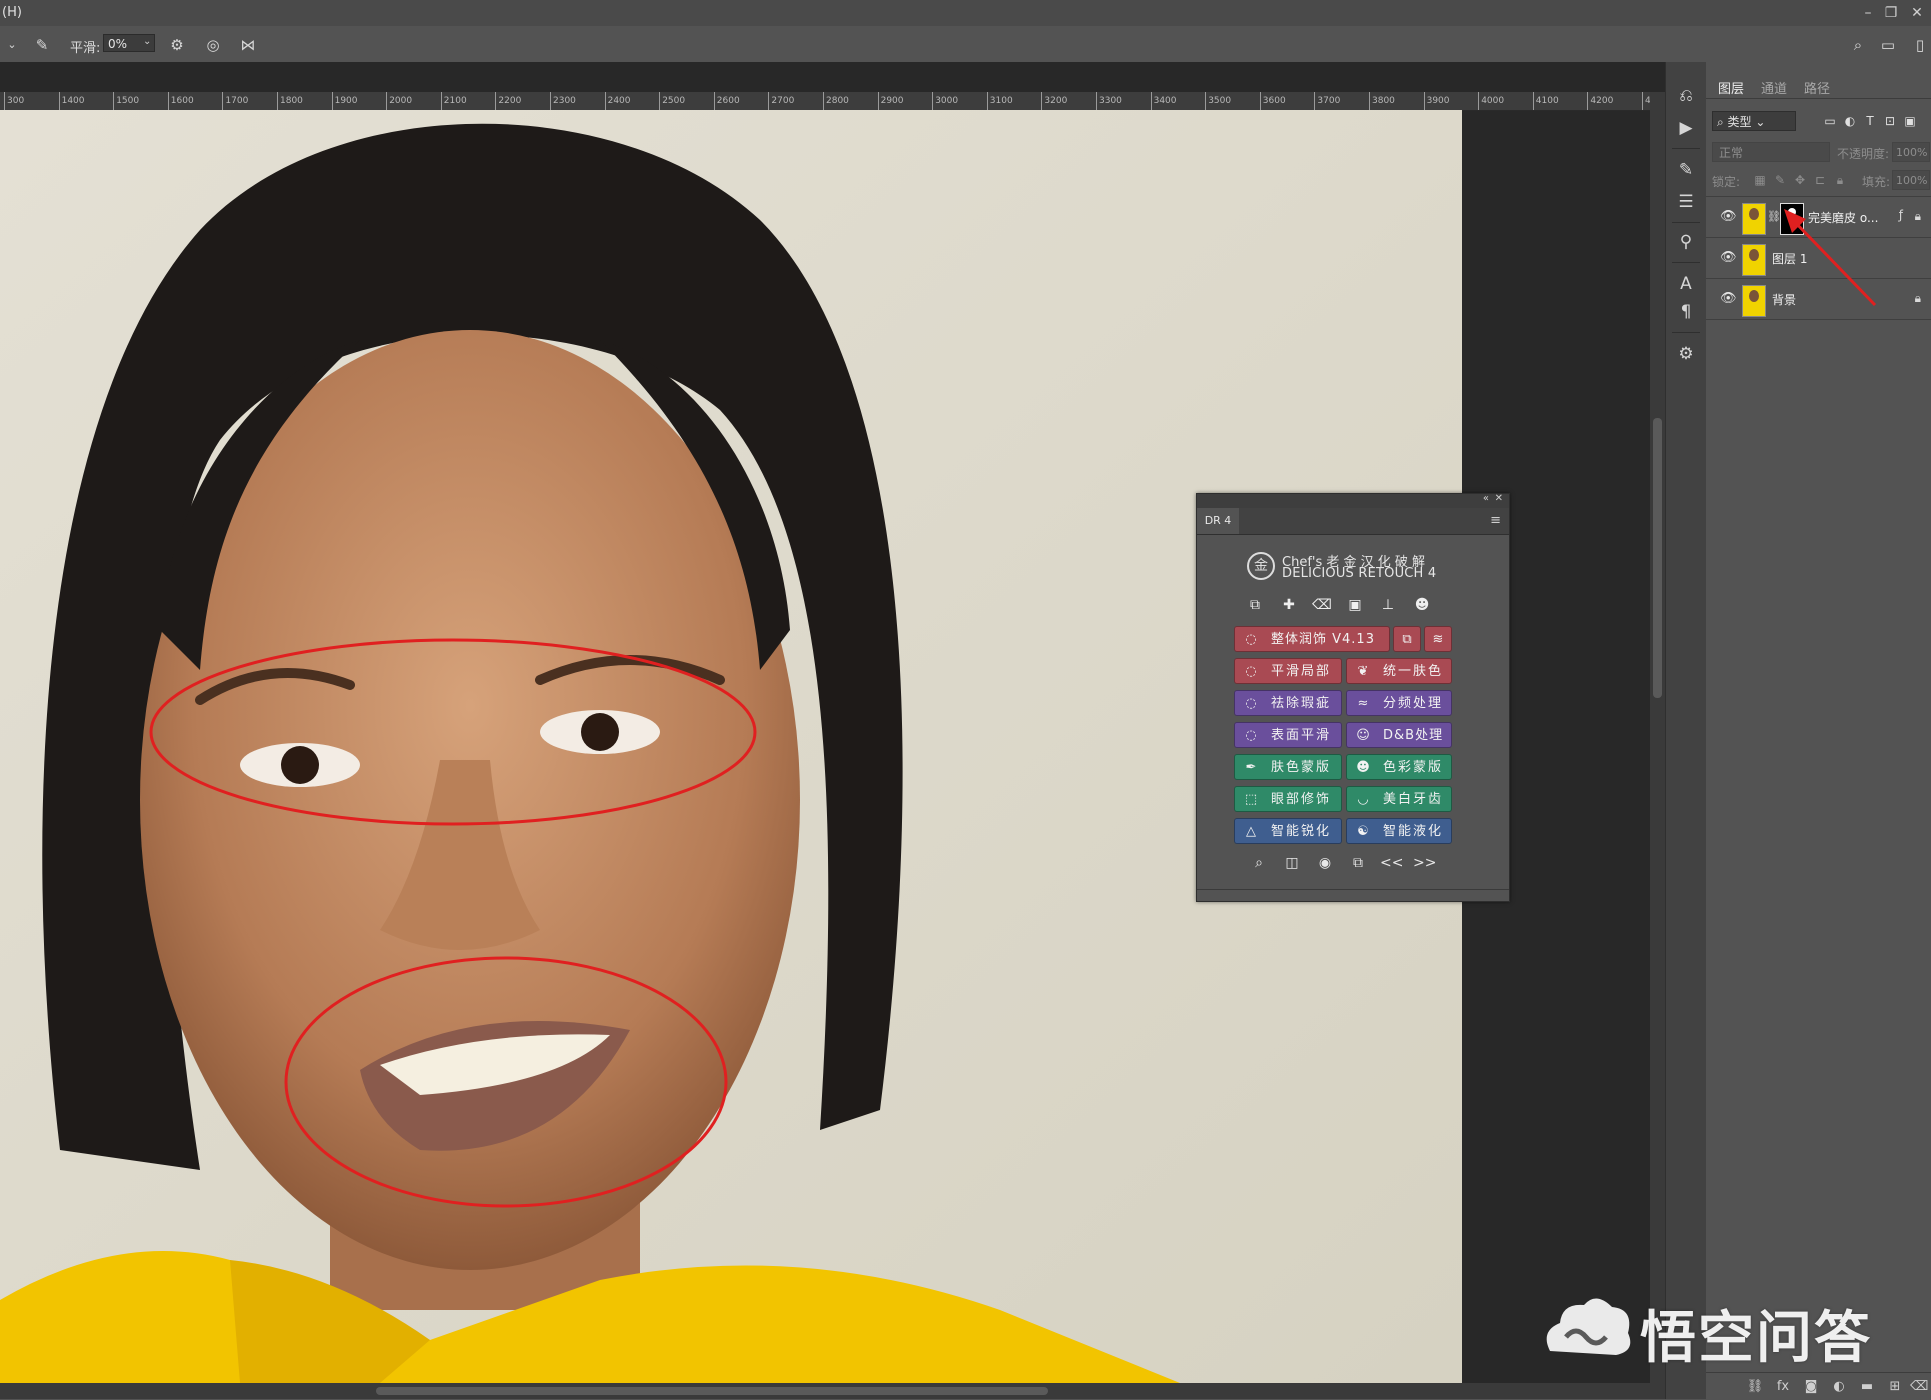 This screenshot has width=1931, height=1400. I want to click on unify-skin-button: ❦ 统一肤色, so click(1399, 671).